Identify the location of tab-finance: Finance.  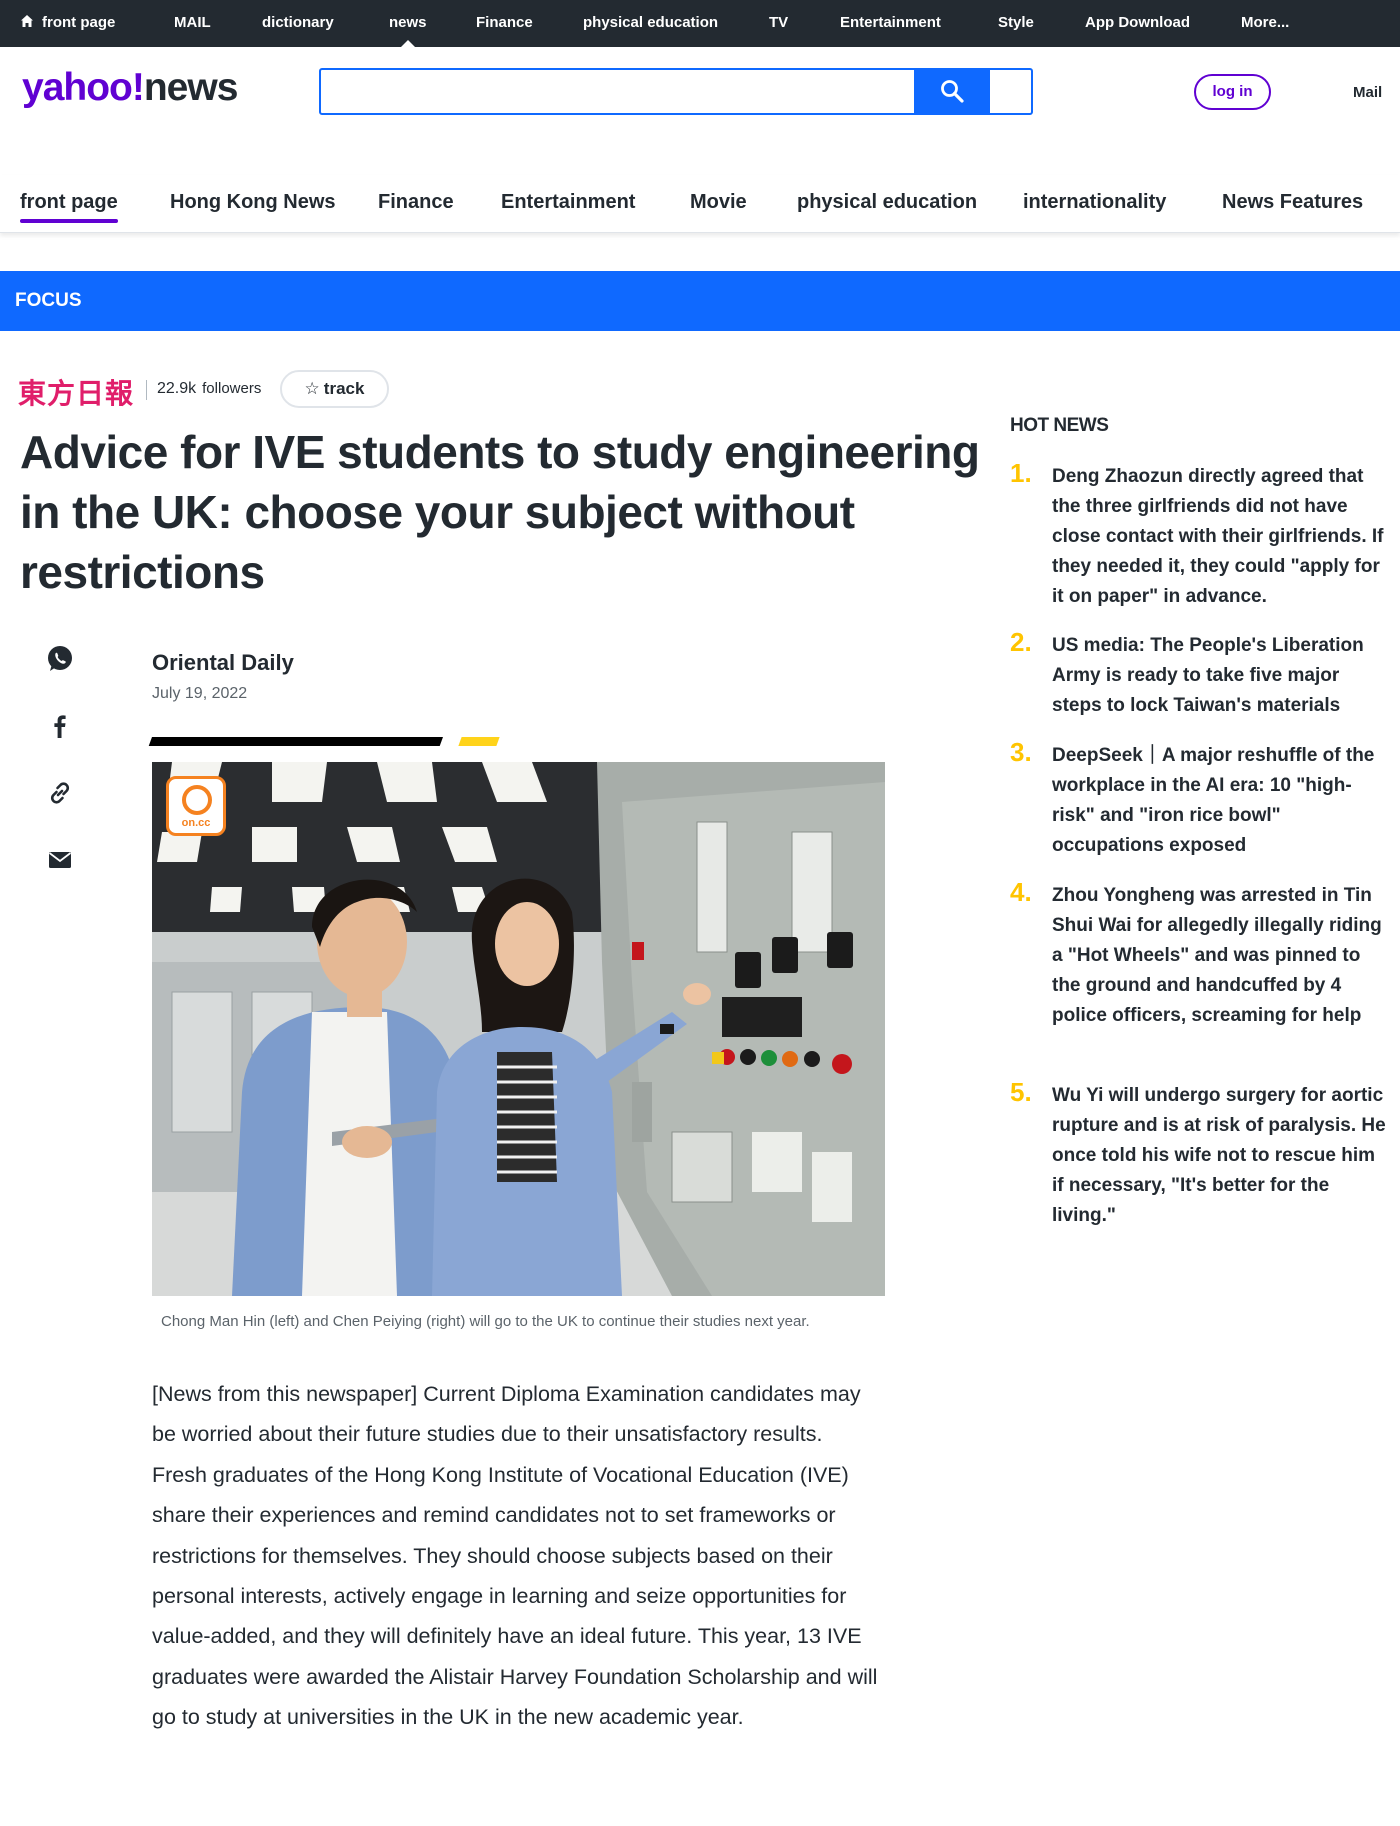
(416, 202).